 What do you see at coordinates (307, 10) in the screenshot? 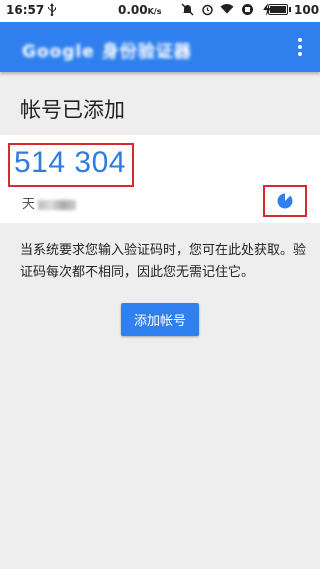
I see `battery-percent: 100` at bounding box center [307, 10].